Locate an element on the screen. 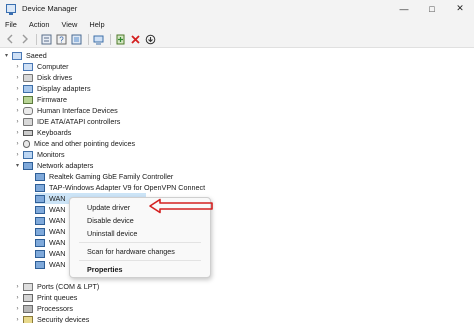 Image resolution: width=474 pixels, height=323 pixels. menu-action: Action is located at coordinates (39, 24).